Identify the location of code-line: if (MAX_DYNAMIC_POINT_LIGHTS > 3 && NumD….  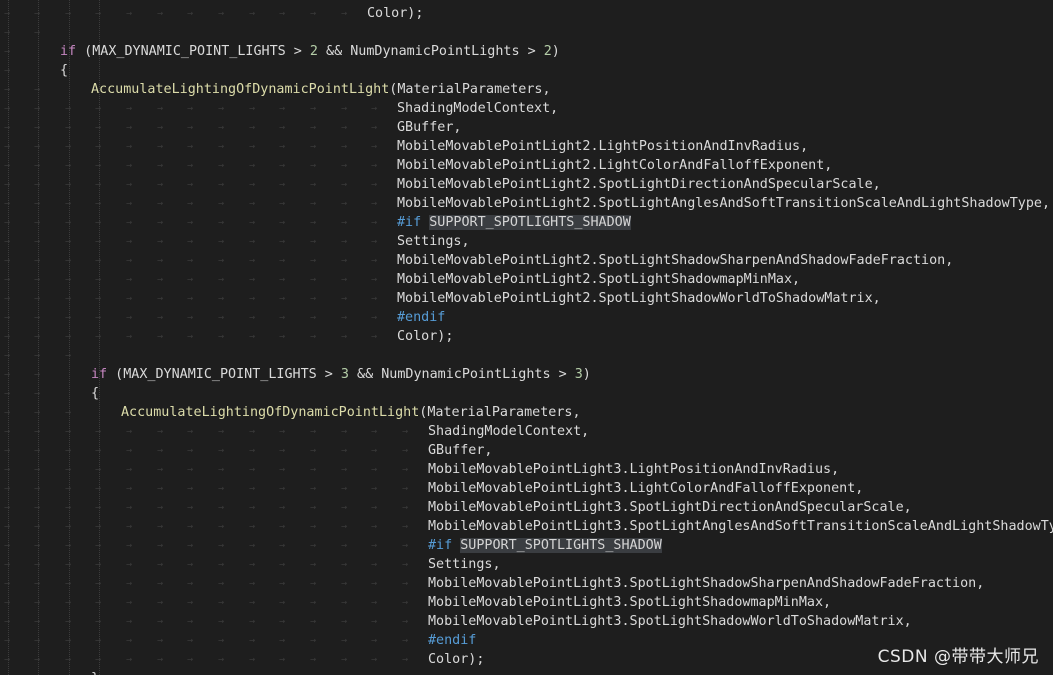
(341, 374).